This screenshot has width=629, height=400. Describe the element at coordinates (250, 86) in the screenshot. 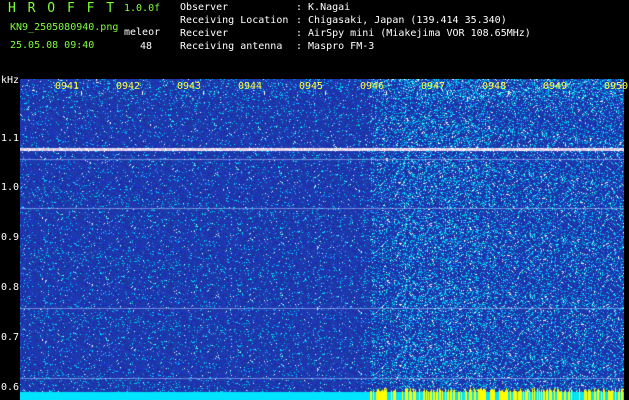

I see `time-tick-label: 0944` at that location.